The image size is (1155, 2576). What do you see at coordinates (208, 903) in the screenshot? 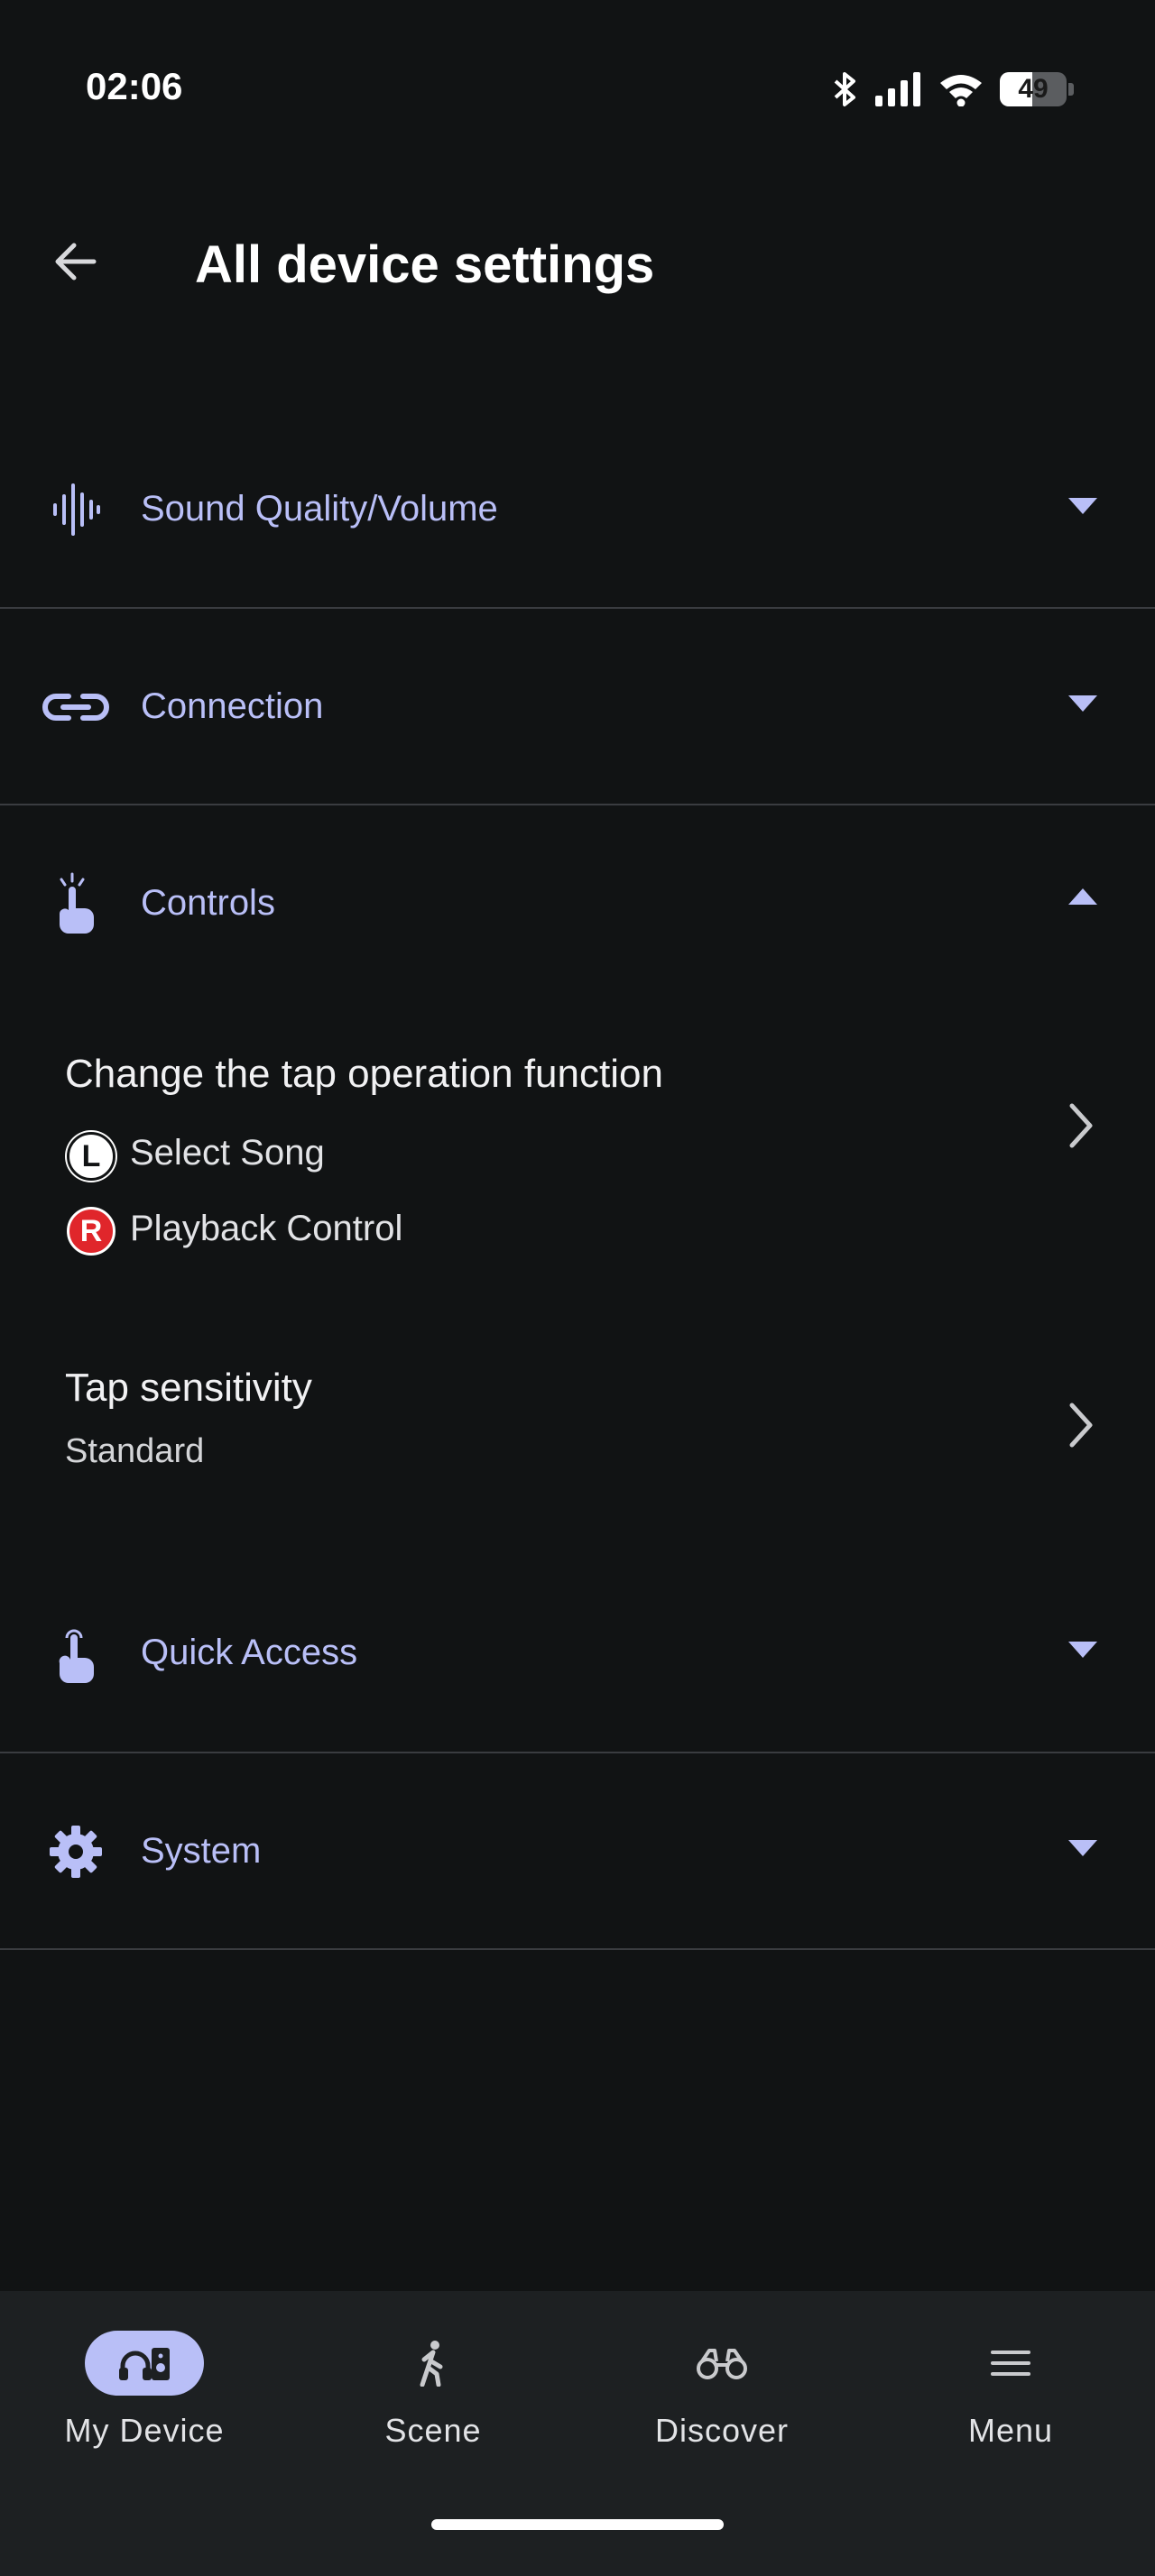
I see `section-label: Controls` at bounding box center [208, 903].